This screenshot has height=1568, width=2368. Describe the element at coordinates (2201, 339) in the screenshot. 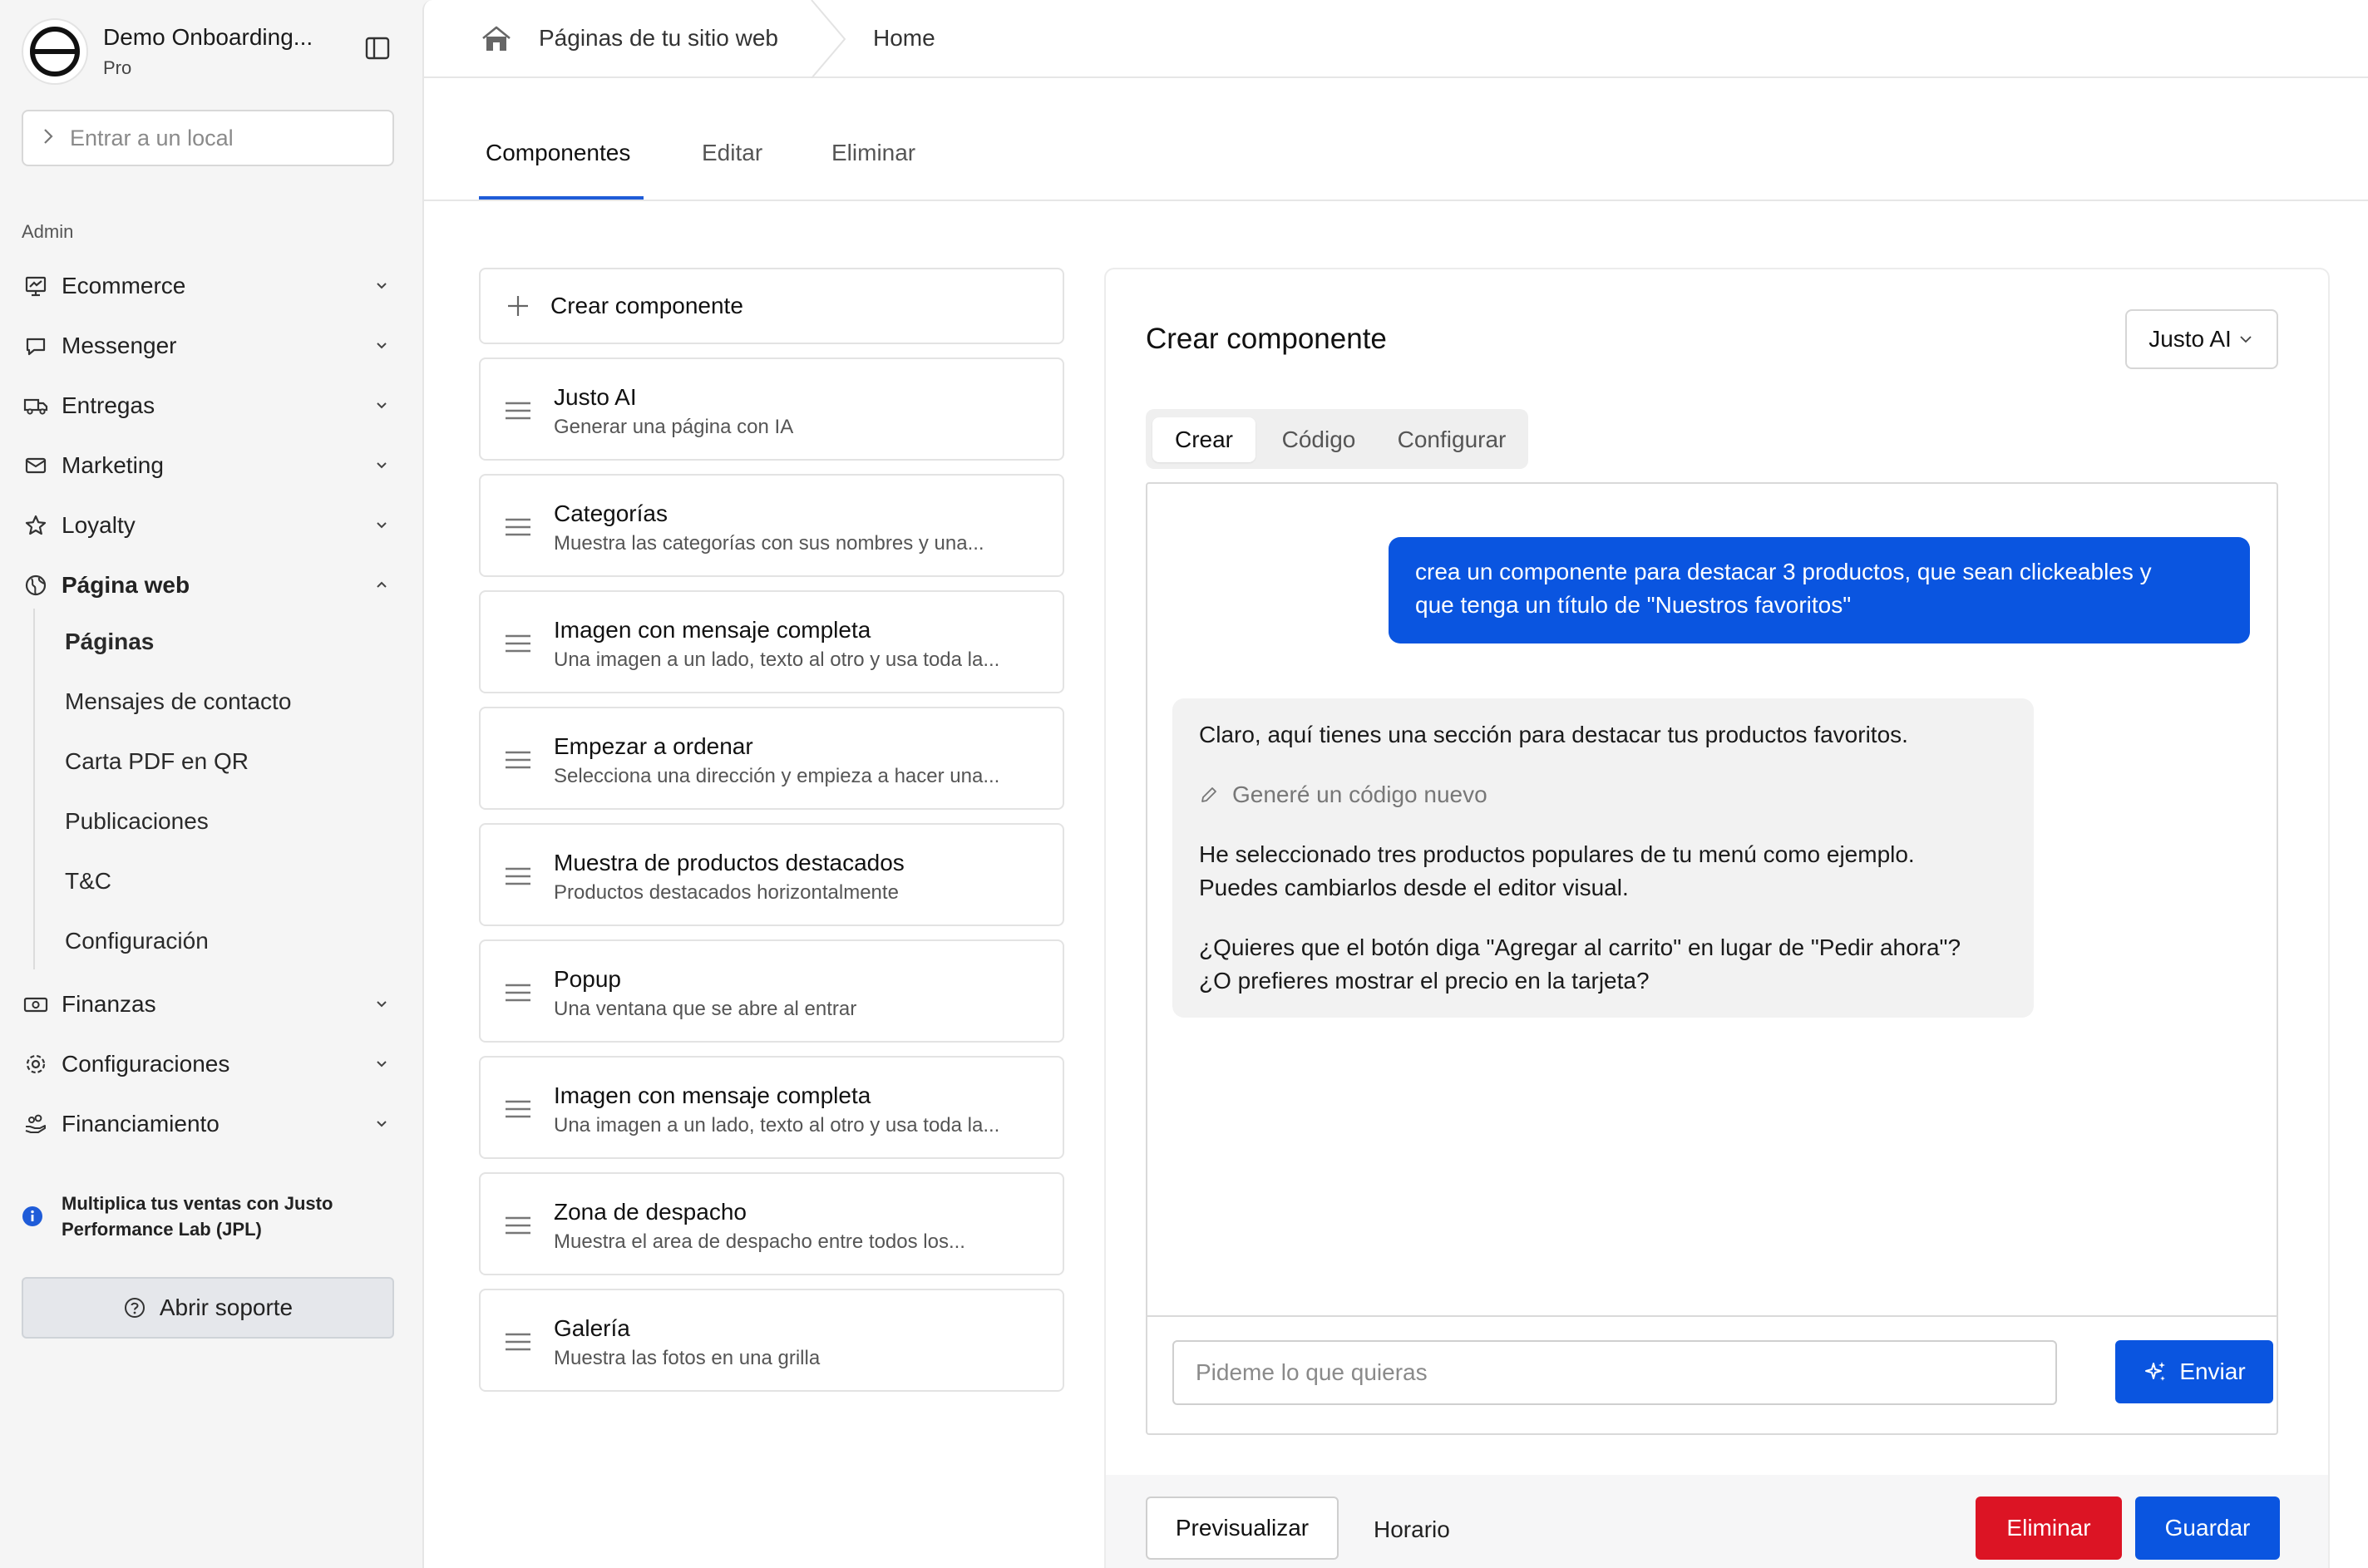

I see `ai-model-select: Justo AI` at that location.